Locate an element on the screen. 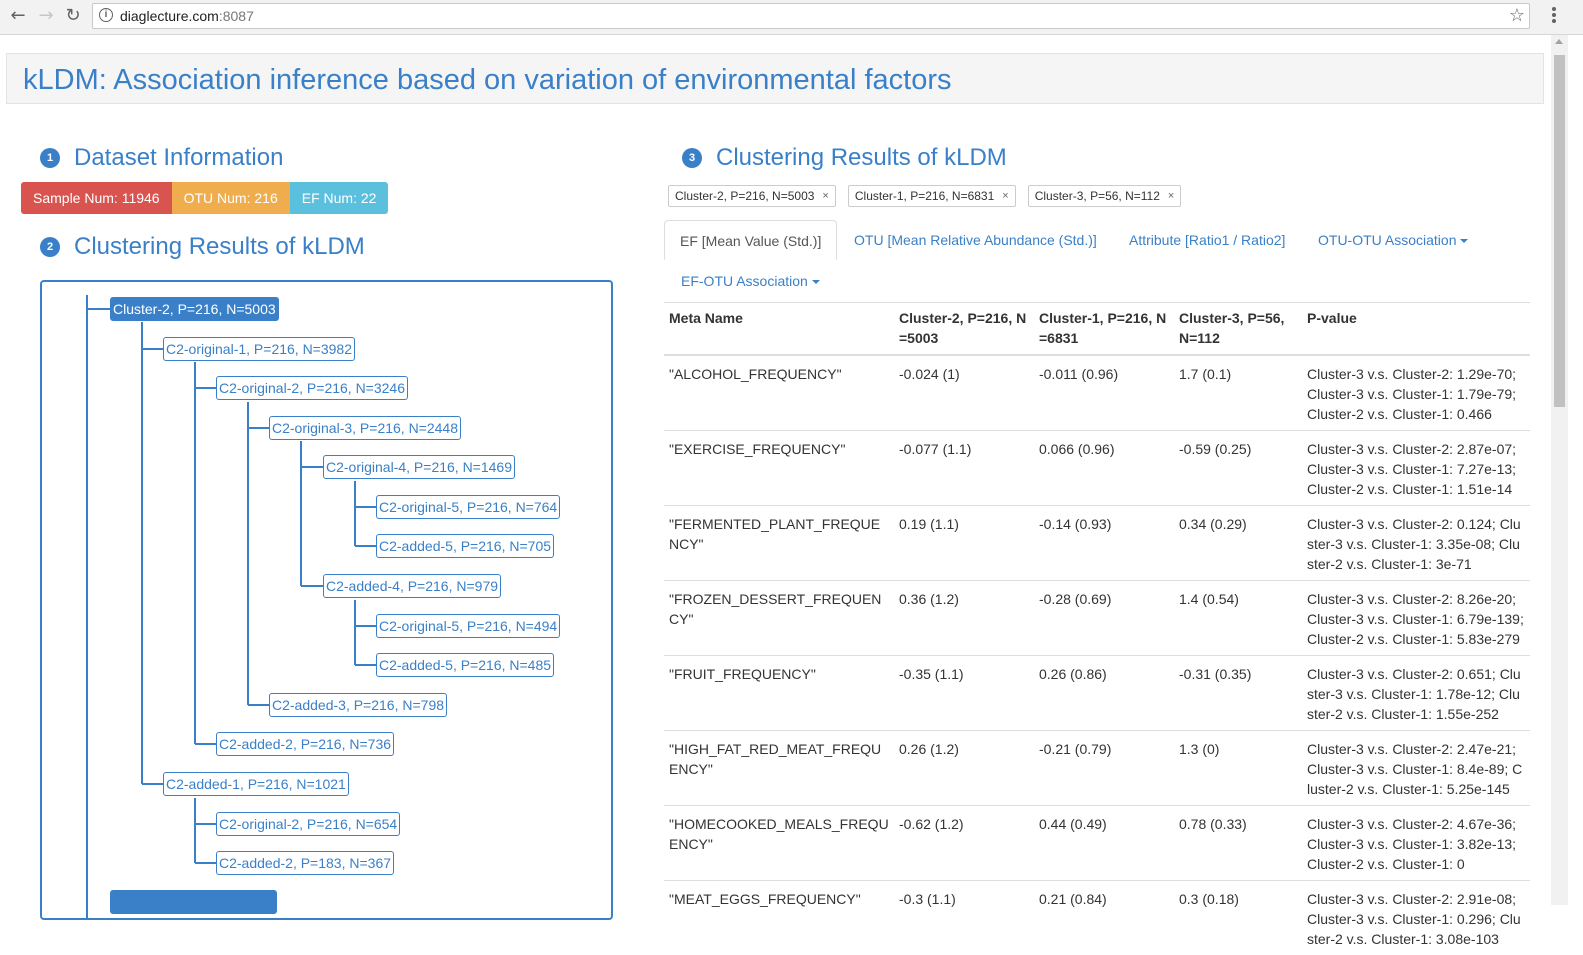 This screenshot has width=1583, height=955. section-dataset-info: 1Dataset Information is located at coordinates (161, 158).